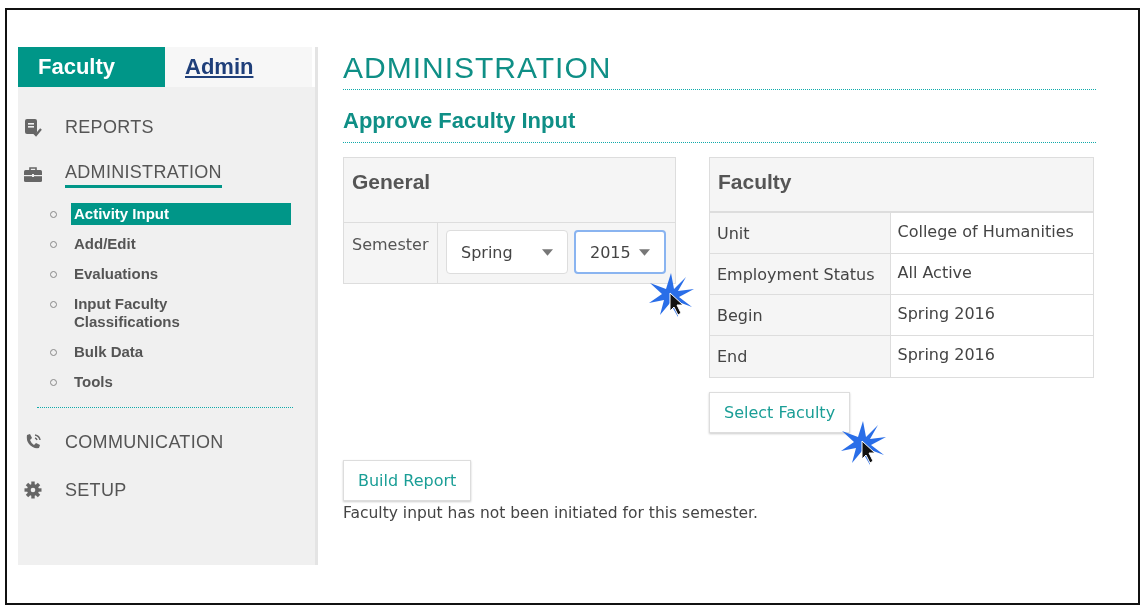  What do you see at coordinates (550, 513) in the screenshot?
I see `status-message: Faculty input has not been initiated for this semester.` at bounding box center [550, 513].